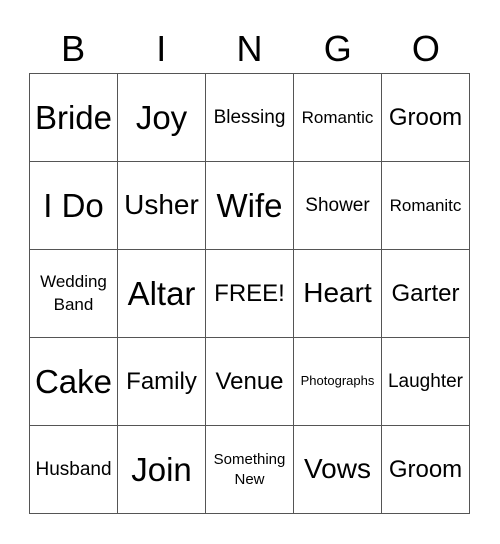  What do you see at coordinates (74, 382) in the screenshot?
I see `bingo-cell: Cake` at bounding box center [74, 382].